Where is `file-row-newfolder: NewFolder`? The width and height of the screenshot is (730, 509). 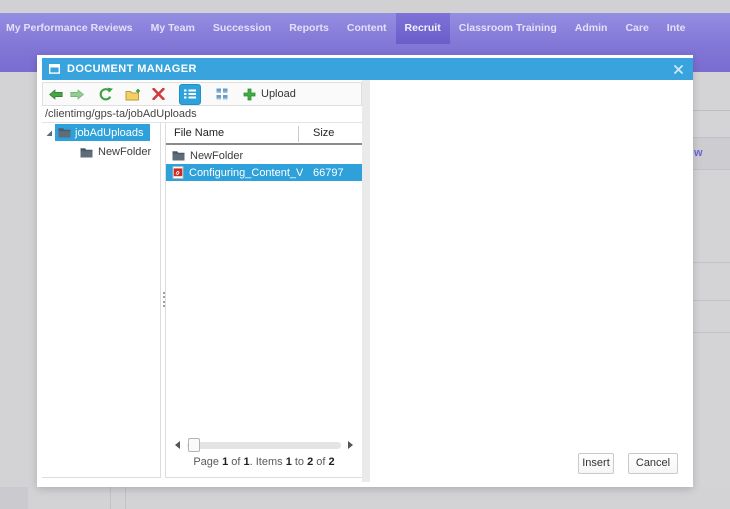 file-row-newfolder: NewFolder is located at coordinates (264, 155).